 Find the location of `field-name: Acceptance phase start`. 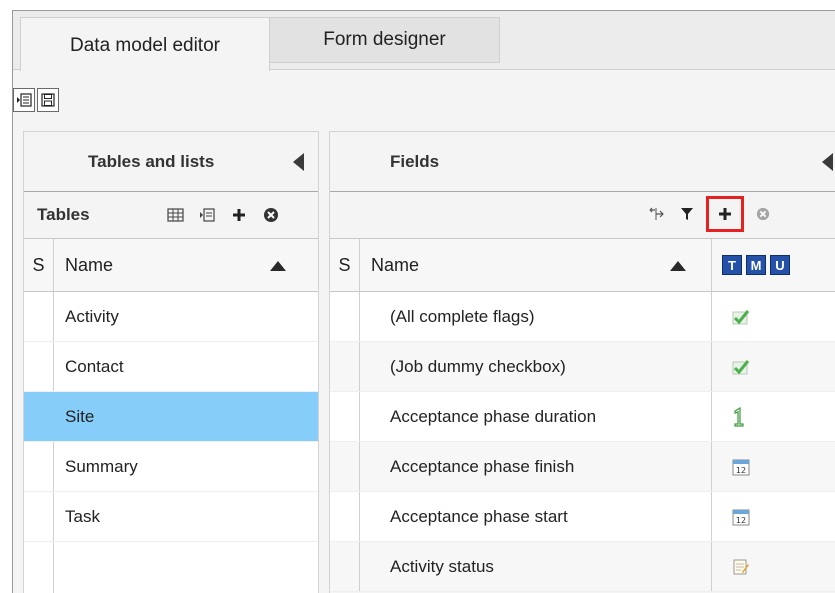

field-name: Acceptance phase start is located at coordinates (536, 516).